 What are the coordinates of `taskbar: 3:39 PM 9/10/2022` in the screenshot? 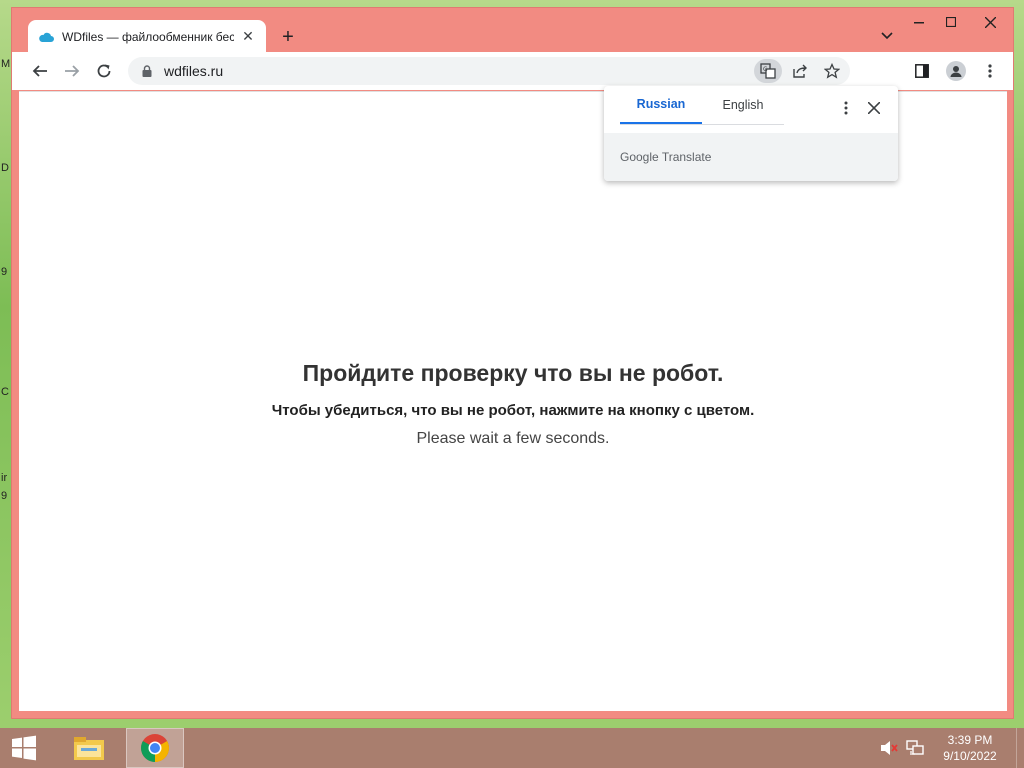 It's located at (512, 748).